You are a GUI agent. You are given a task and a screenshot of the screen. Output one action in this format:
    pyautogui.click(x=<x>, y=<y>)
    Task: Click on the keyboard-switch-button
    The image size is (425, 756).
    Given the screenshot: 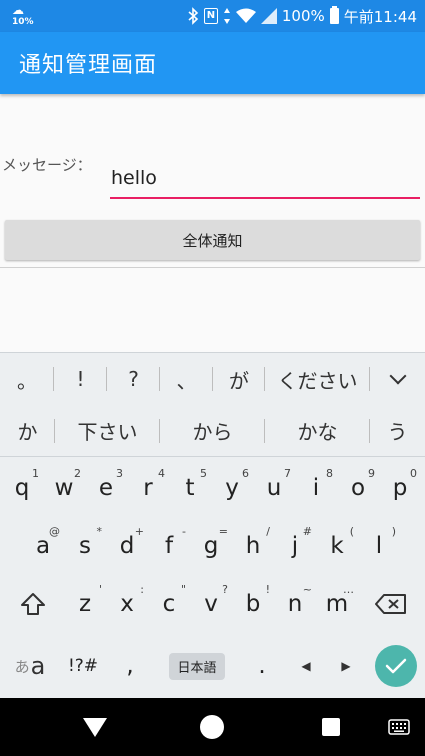 What is the action you would take?
    pyautogui.click(x=399, y=727)
    